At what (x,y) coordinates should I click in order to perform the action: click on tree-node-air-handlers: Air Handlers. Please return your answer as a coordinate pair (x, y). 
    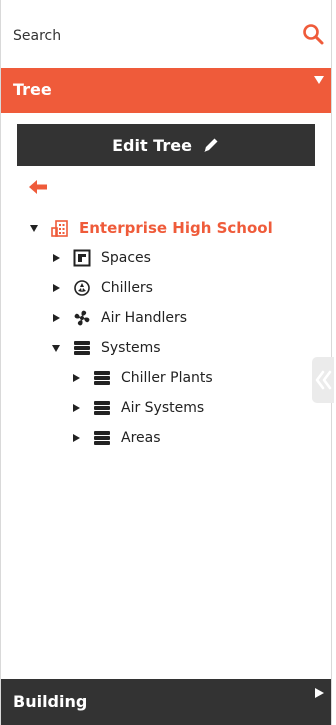
    Looking at the image, I should click on (119, 318).